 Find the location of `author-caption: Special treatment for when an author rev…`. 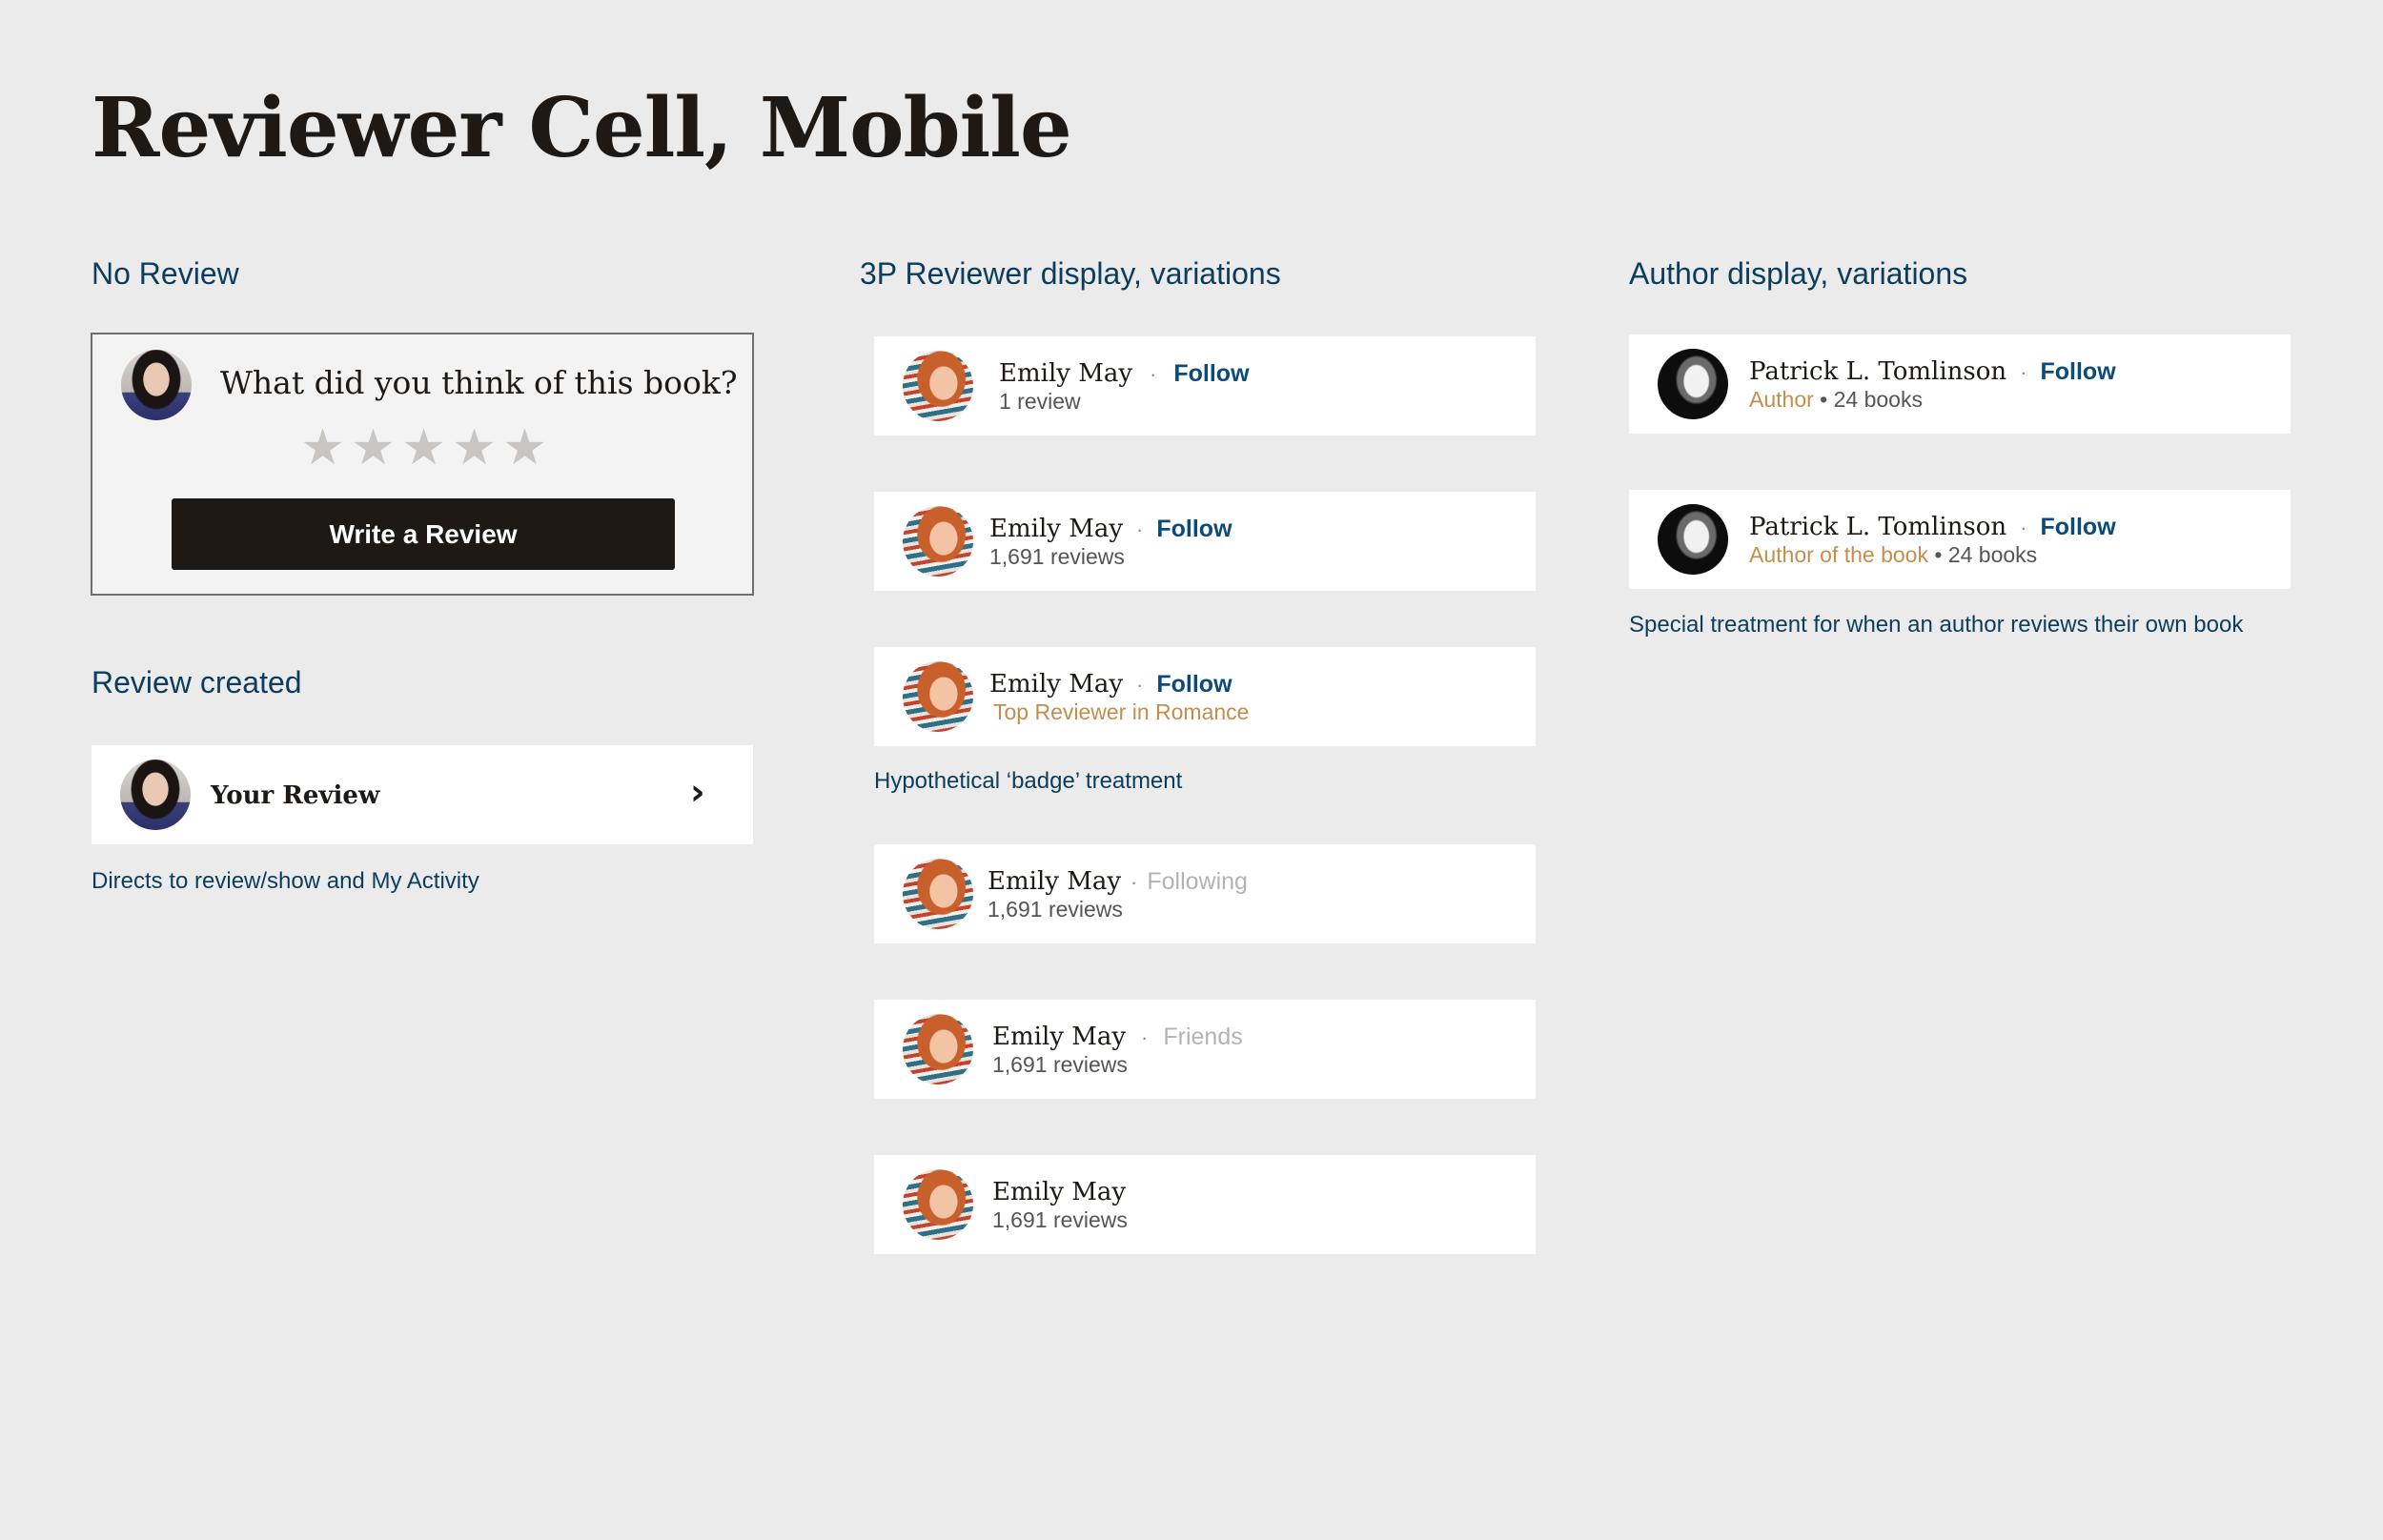

author-caption: Special treatment for when an author rev… is located at coordinates (1937, 625).